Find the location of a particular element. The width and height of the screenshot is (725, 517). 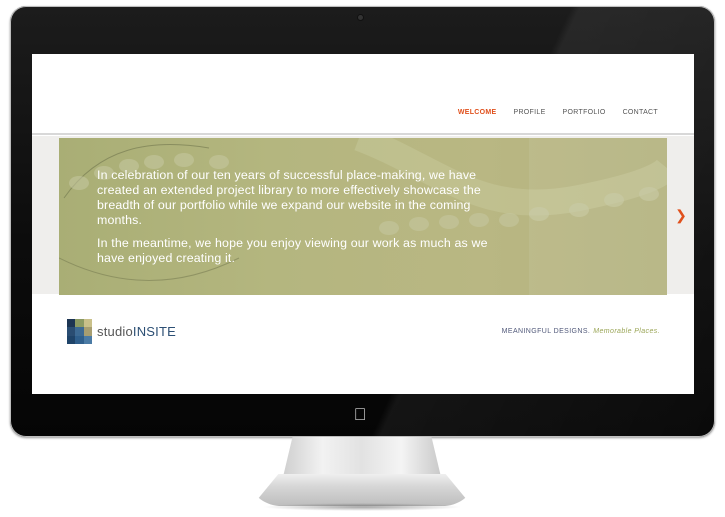

main-nav: WELCOME PROFILE PORTFOLIO CONTACT is located at coordinates (549, 112).